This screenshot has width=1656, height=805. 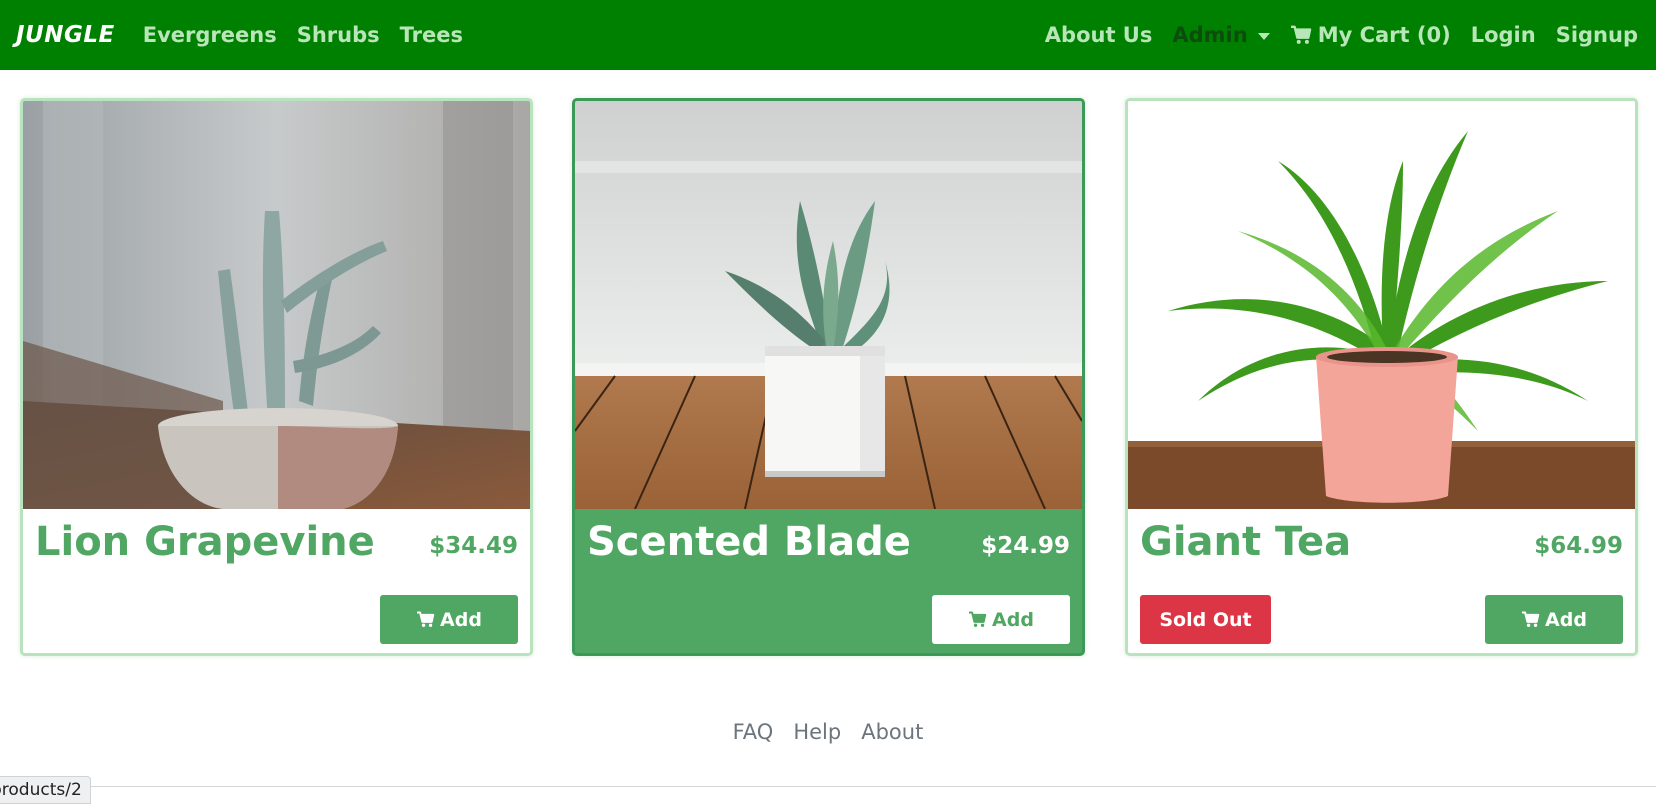 What do you see at coordinates (1025, 546) in the screenshot?
I see `product-price: $24.99` at bounding box center [1025, 546].